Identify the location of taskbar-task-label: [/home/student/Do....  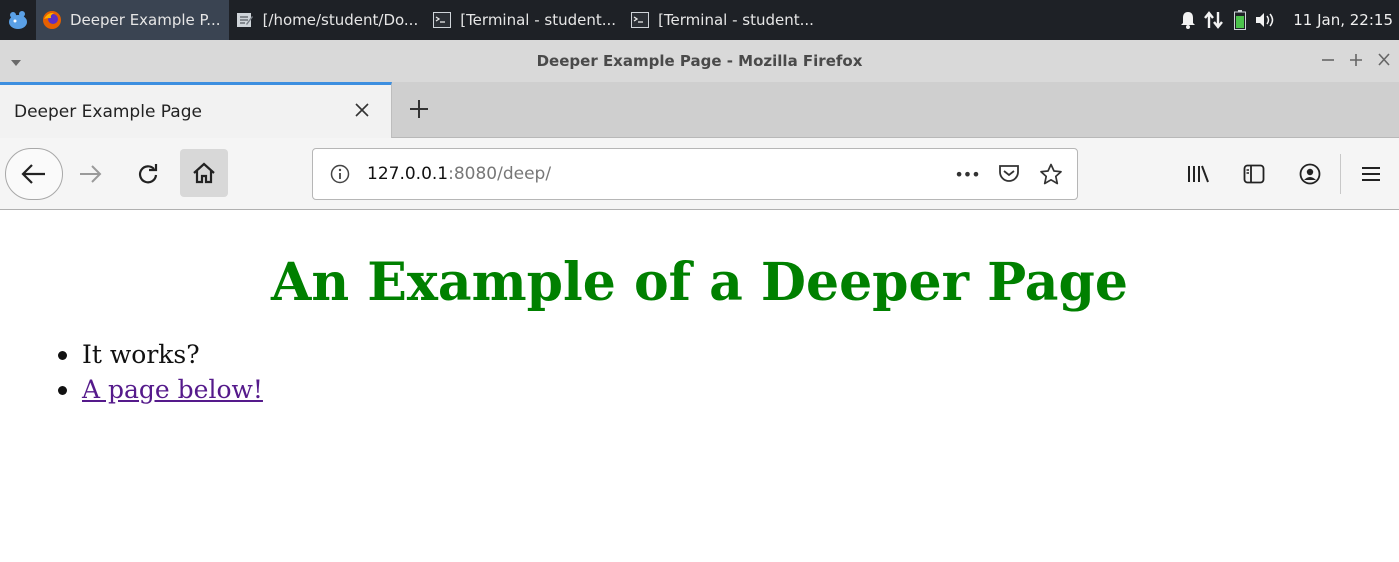
(340, 20).